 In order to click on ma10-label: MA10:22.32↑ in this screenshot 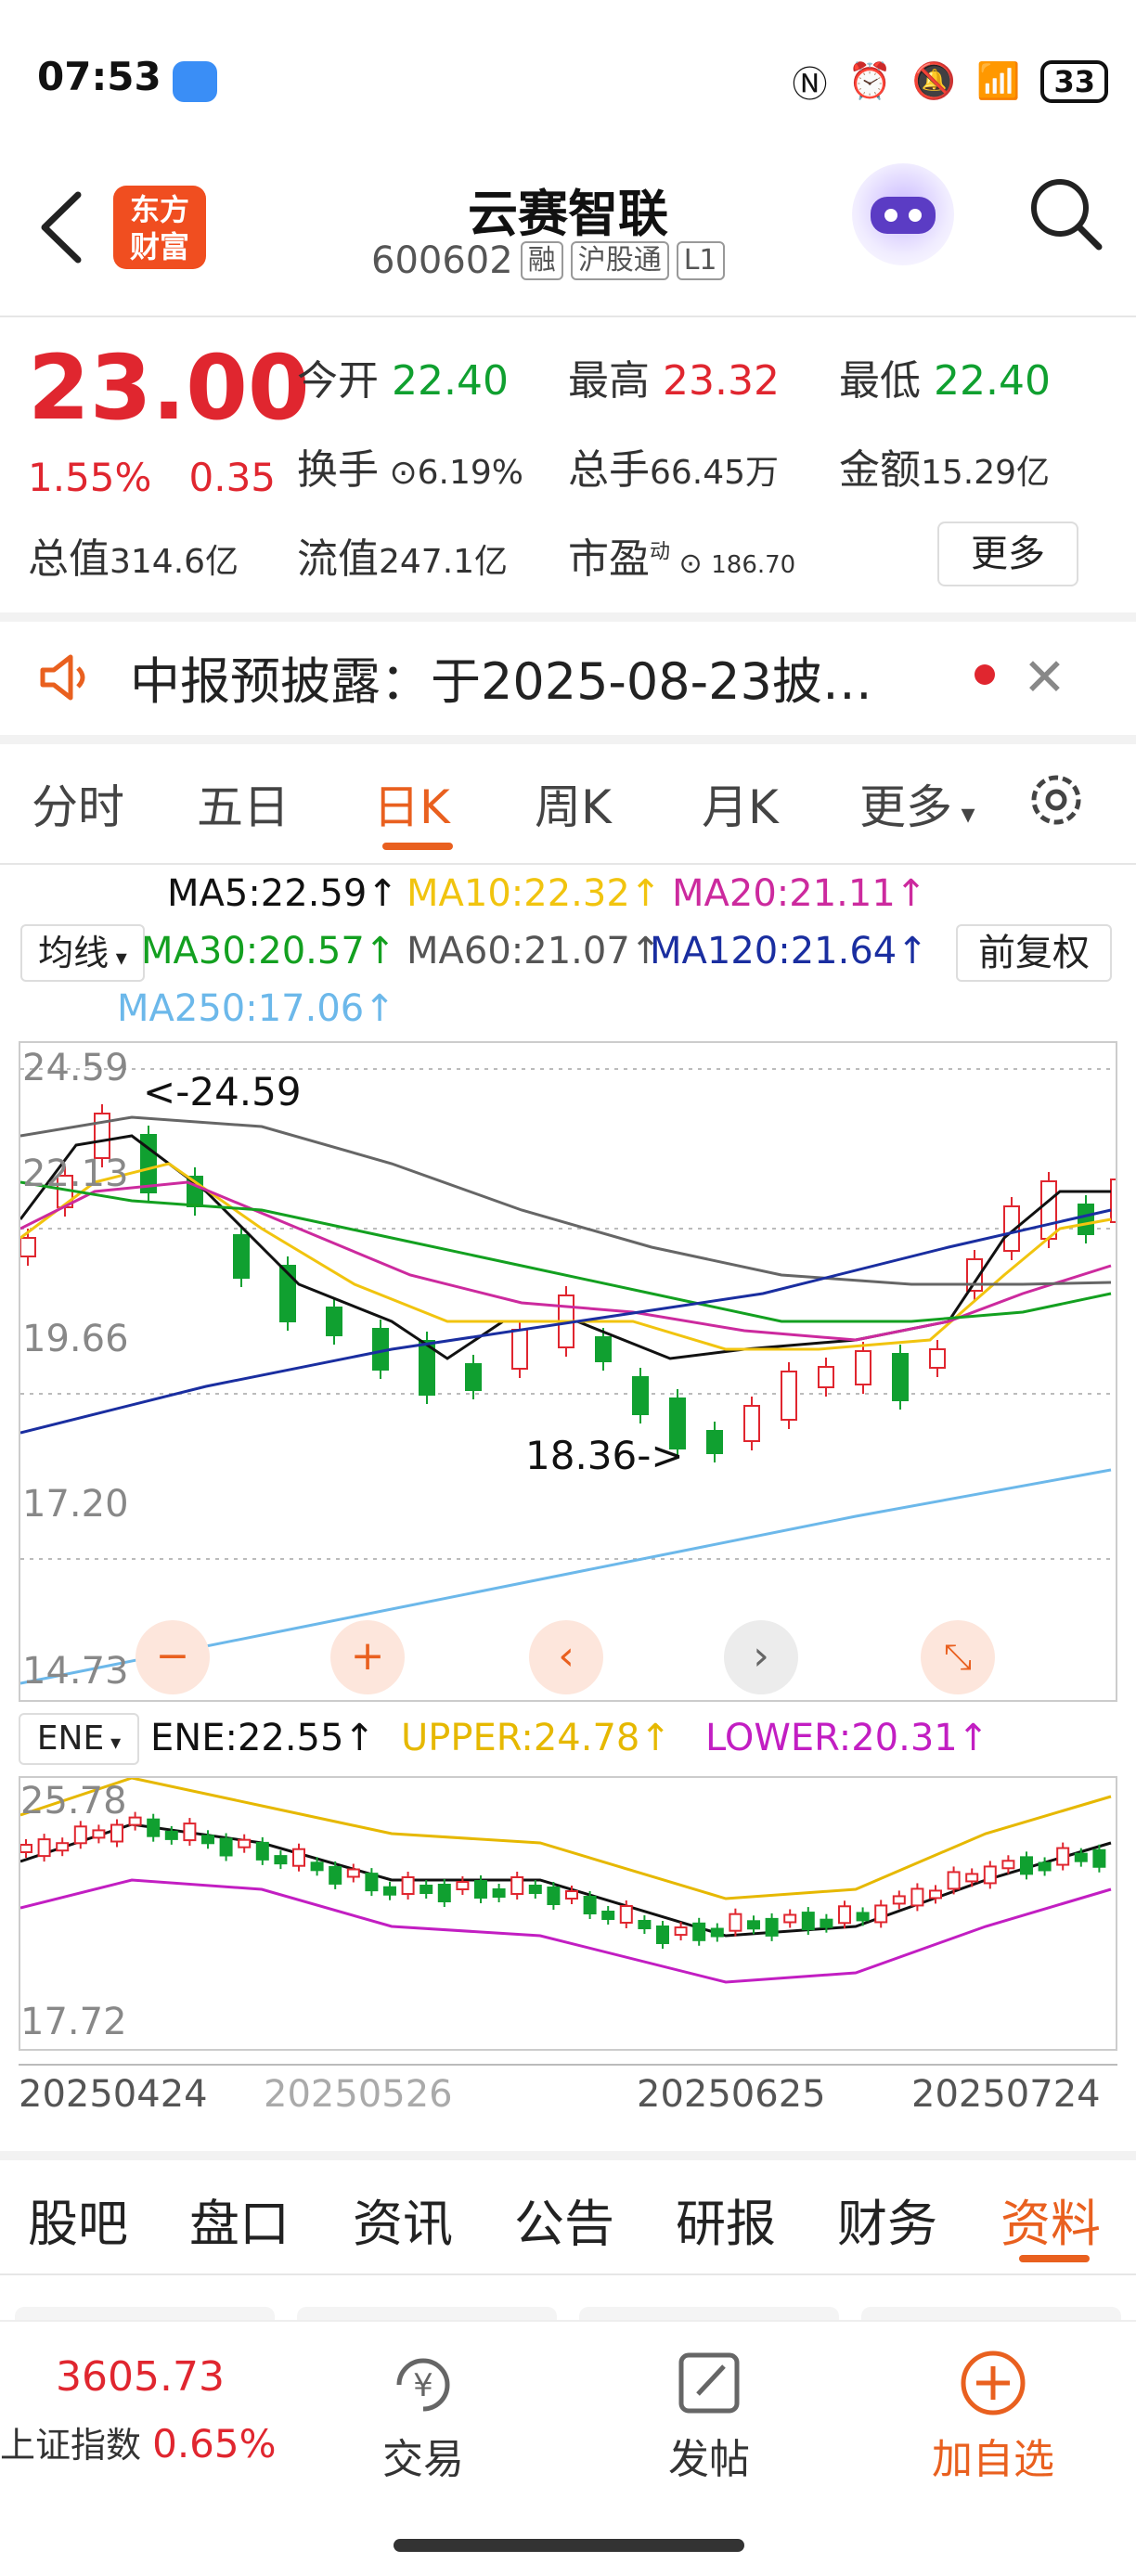, I will do `click(534, 894)`.